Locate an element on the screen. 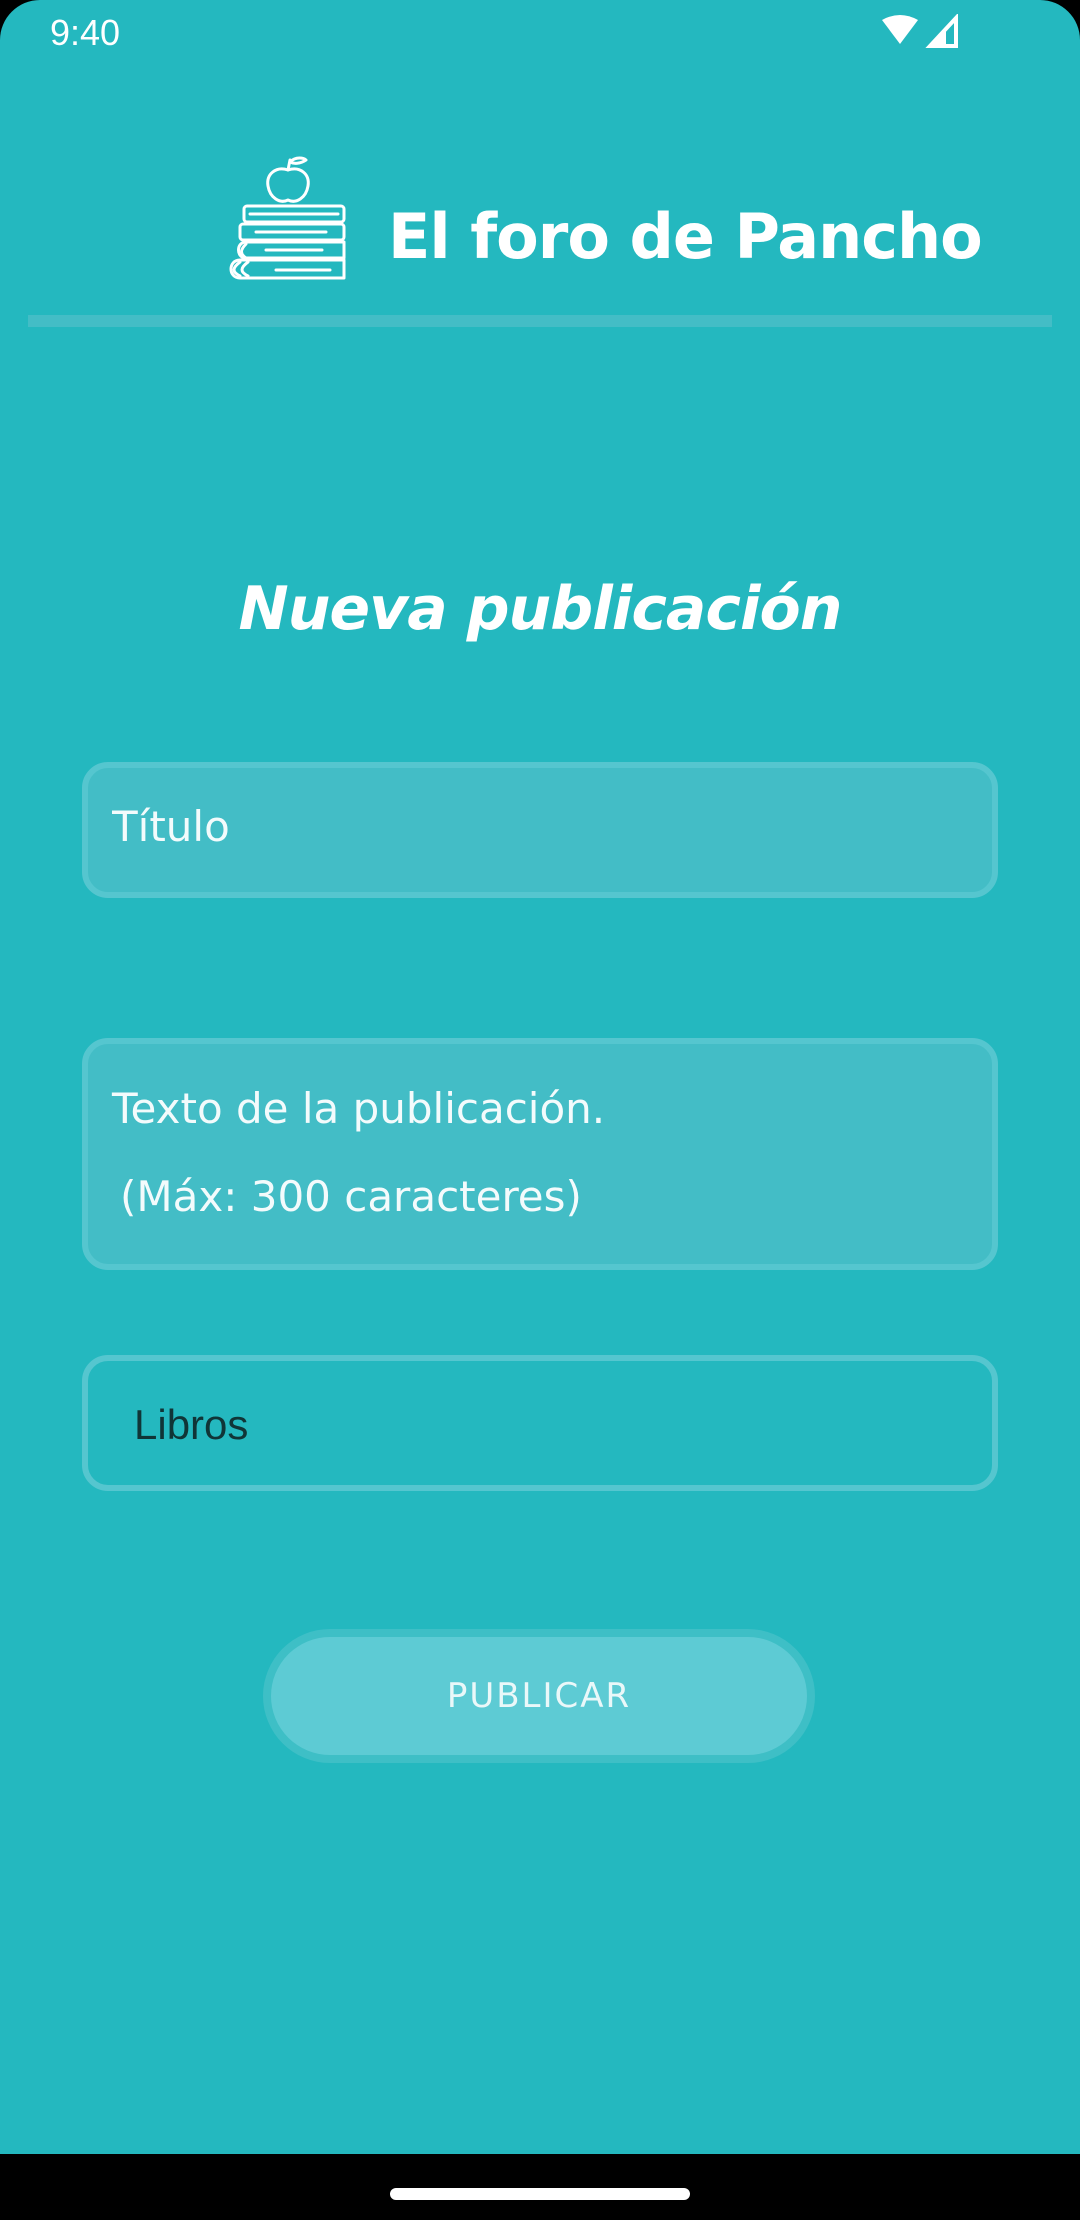 The image size is (1080, 2220). body-placeholder-line1: Texto de la publicación. is located at coordinates (359, 1108).